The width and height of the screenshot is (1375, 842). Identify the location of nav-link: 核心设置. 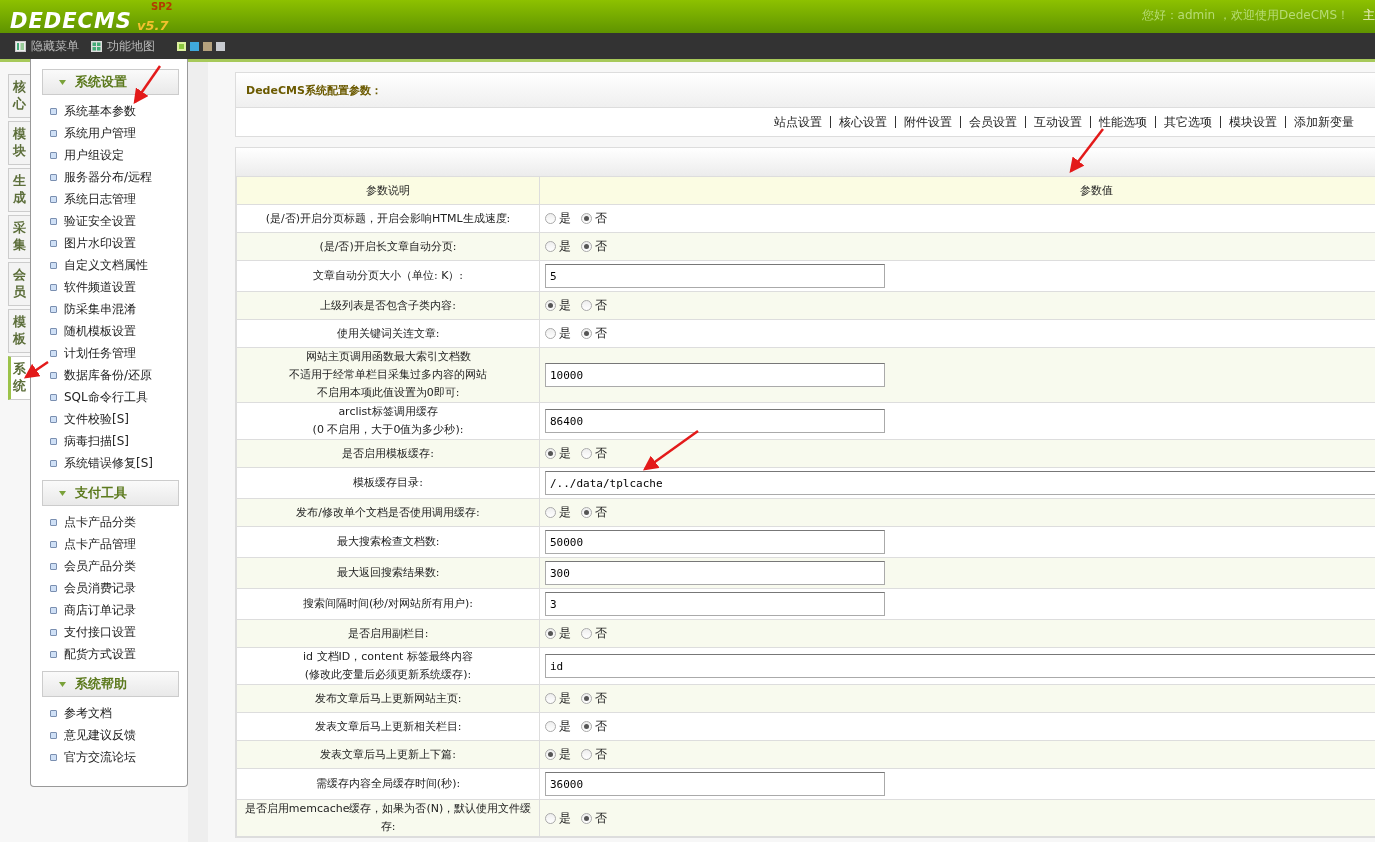
(862, 122).